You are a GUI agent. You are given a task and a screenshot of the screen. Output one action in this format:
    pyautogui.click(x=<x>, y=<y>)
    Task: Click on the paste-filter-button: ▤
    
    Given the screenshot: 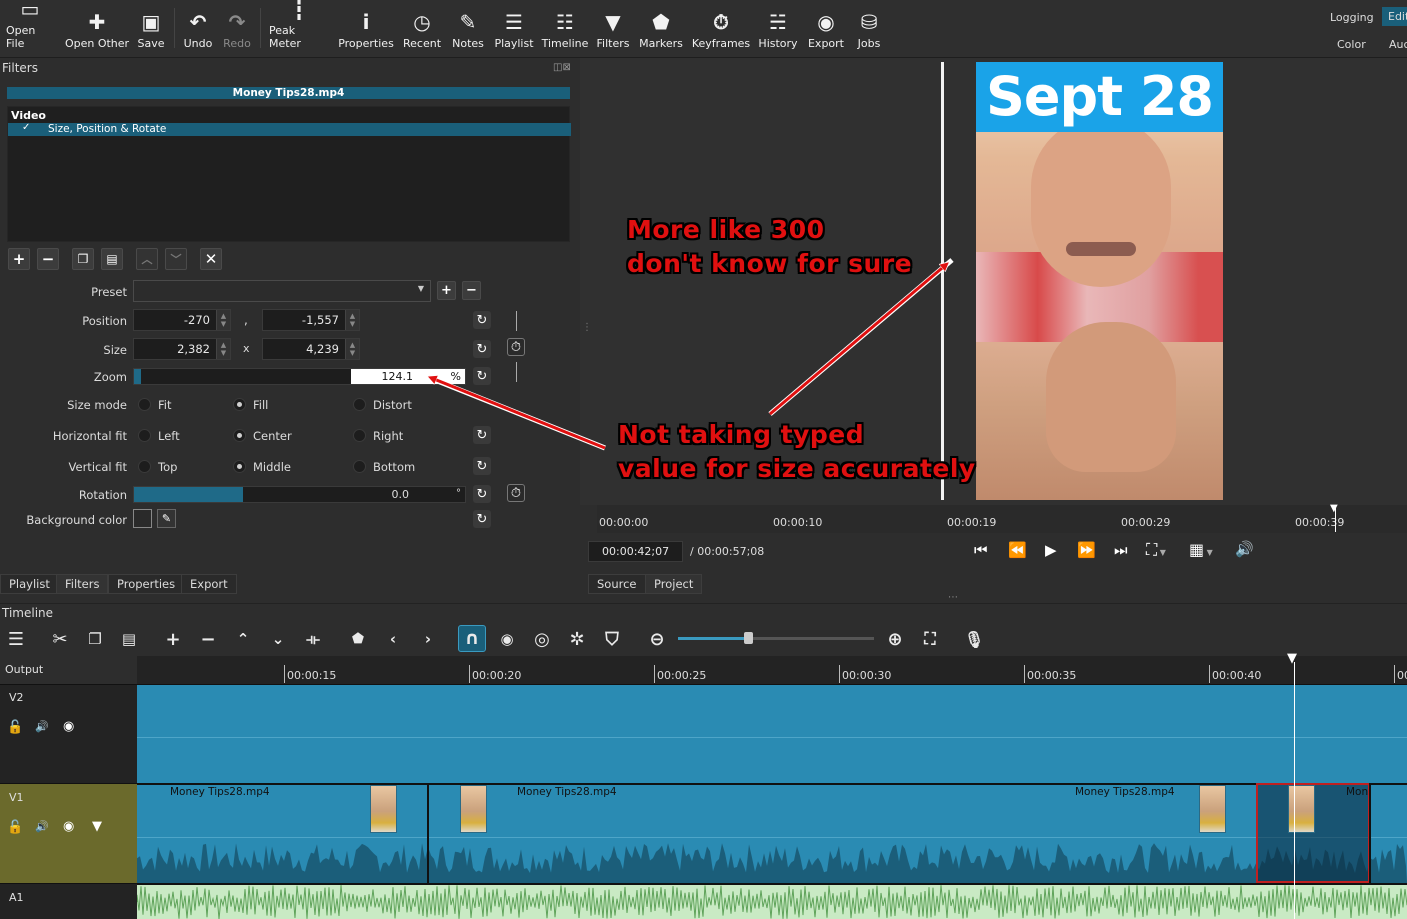 What is the action you would take?
    pyautogui.click(x=112, y=259)
    